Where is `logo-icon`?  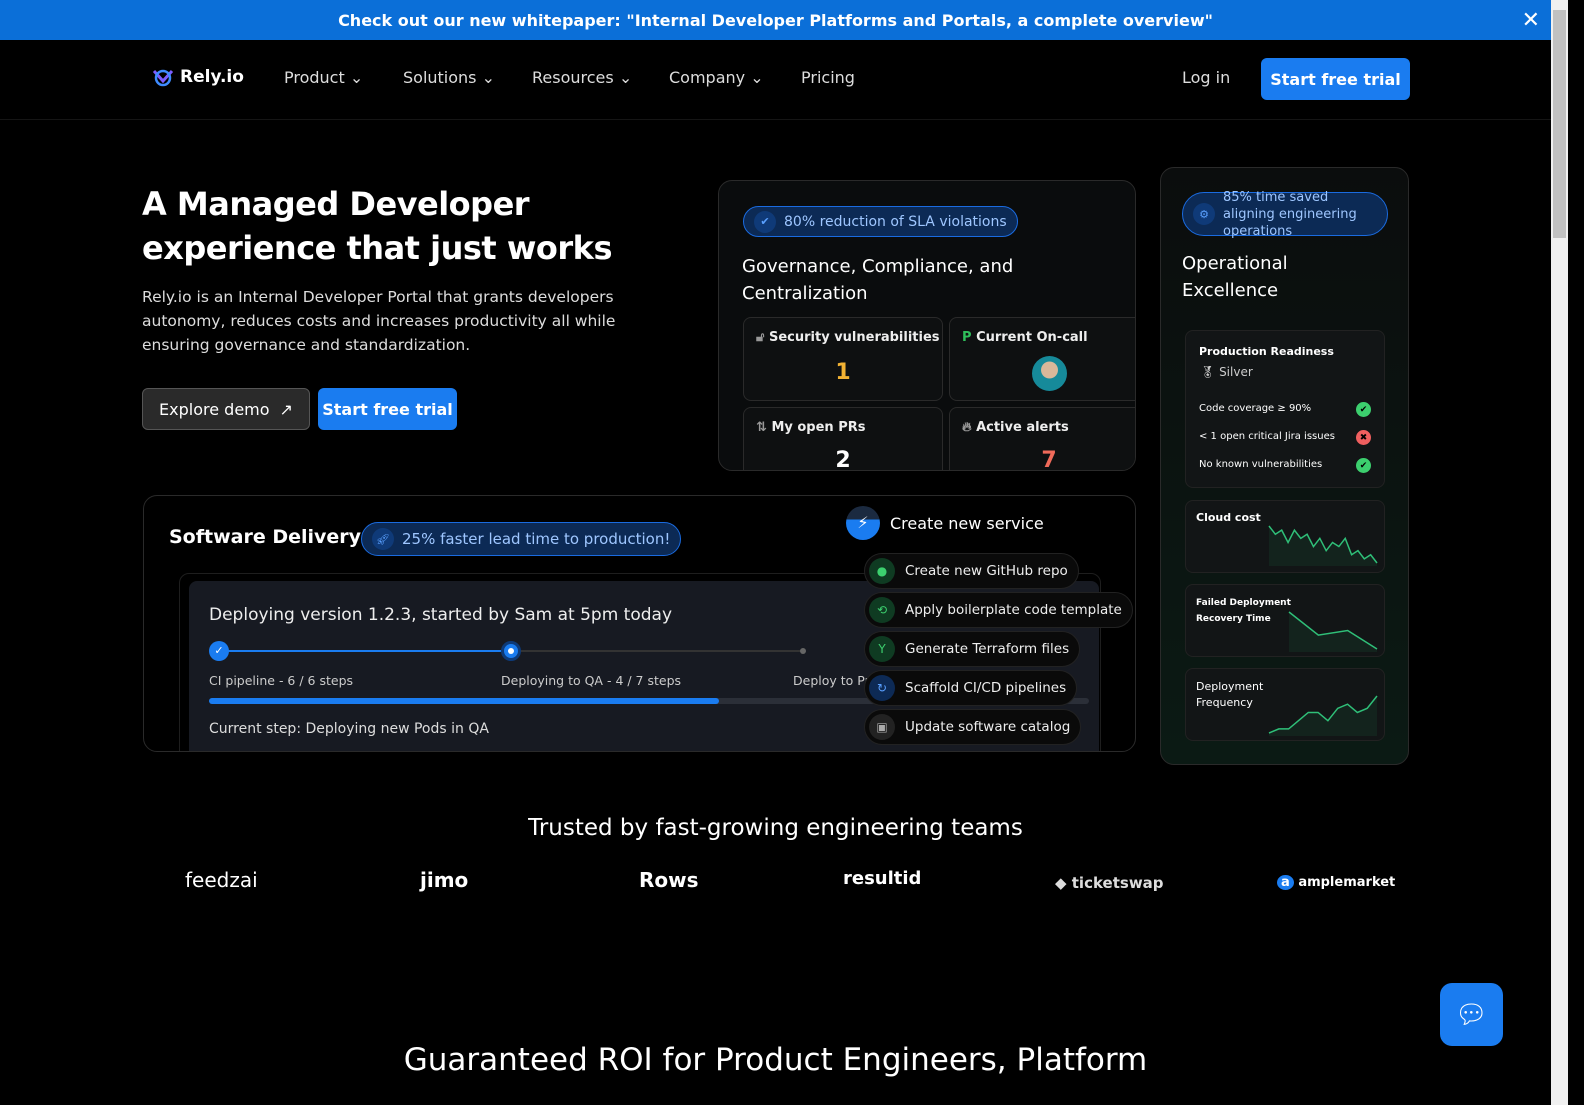 logo-icon is located at coordinates (163, 78).